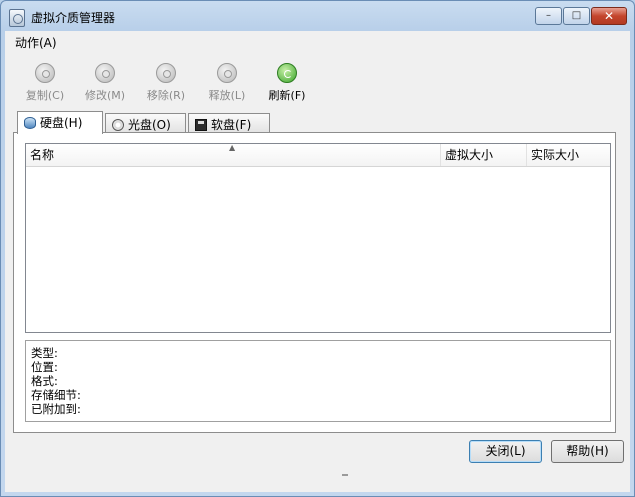 The image size is (635, 497). What do you see at coordinates (233, 155) in the screenshot?
I see `column-name: 名称` at bounding box center [233, 155].